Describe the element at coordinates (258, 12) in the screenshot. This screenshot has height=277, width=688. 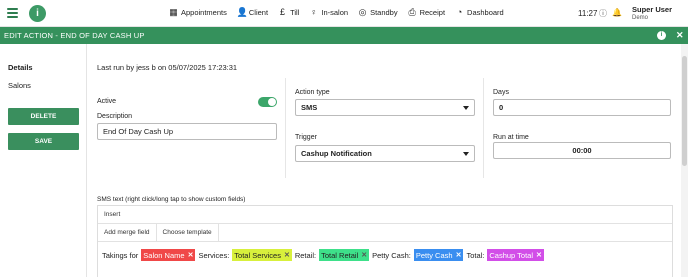
I see `nav-item-label: Client` at that location.